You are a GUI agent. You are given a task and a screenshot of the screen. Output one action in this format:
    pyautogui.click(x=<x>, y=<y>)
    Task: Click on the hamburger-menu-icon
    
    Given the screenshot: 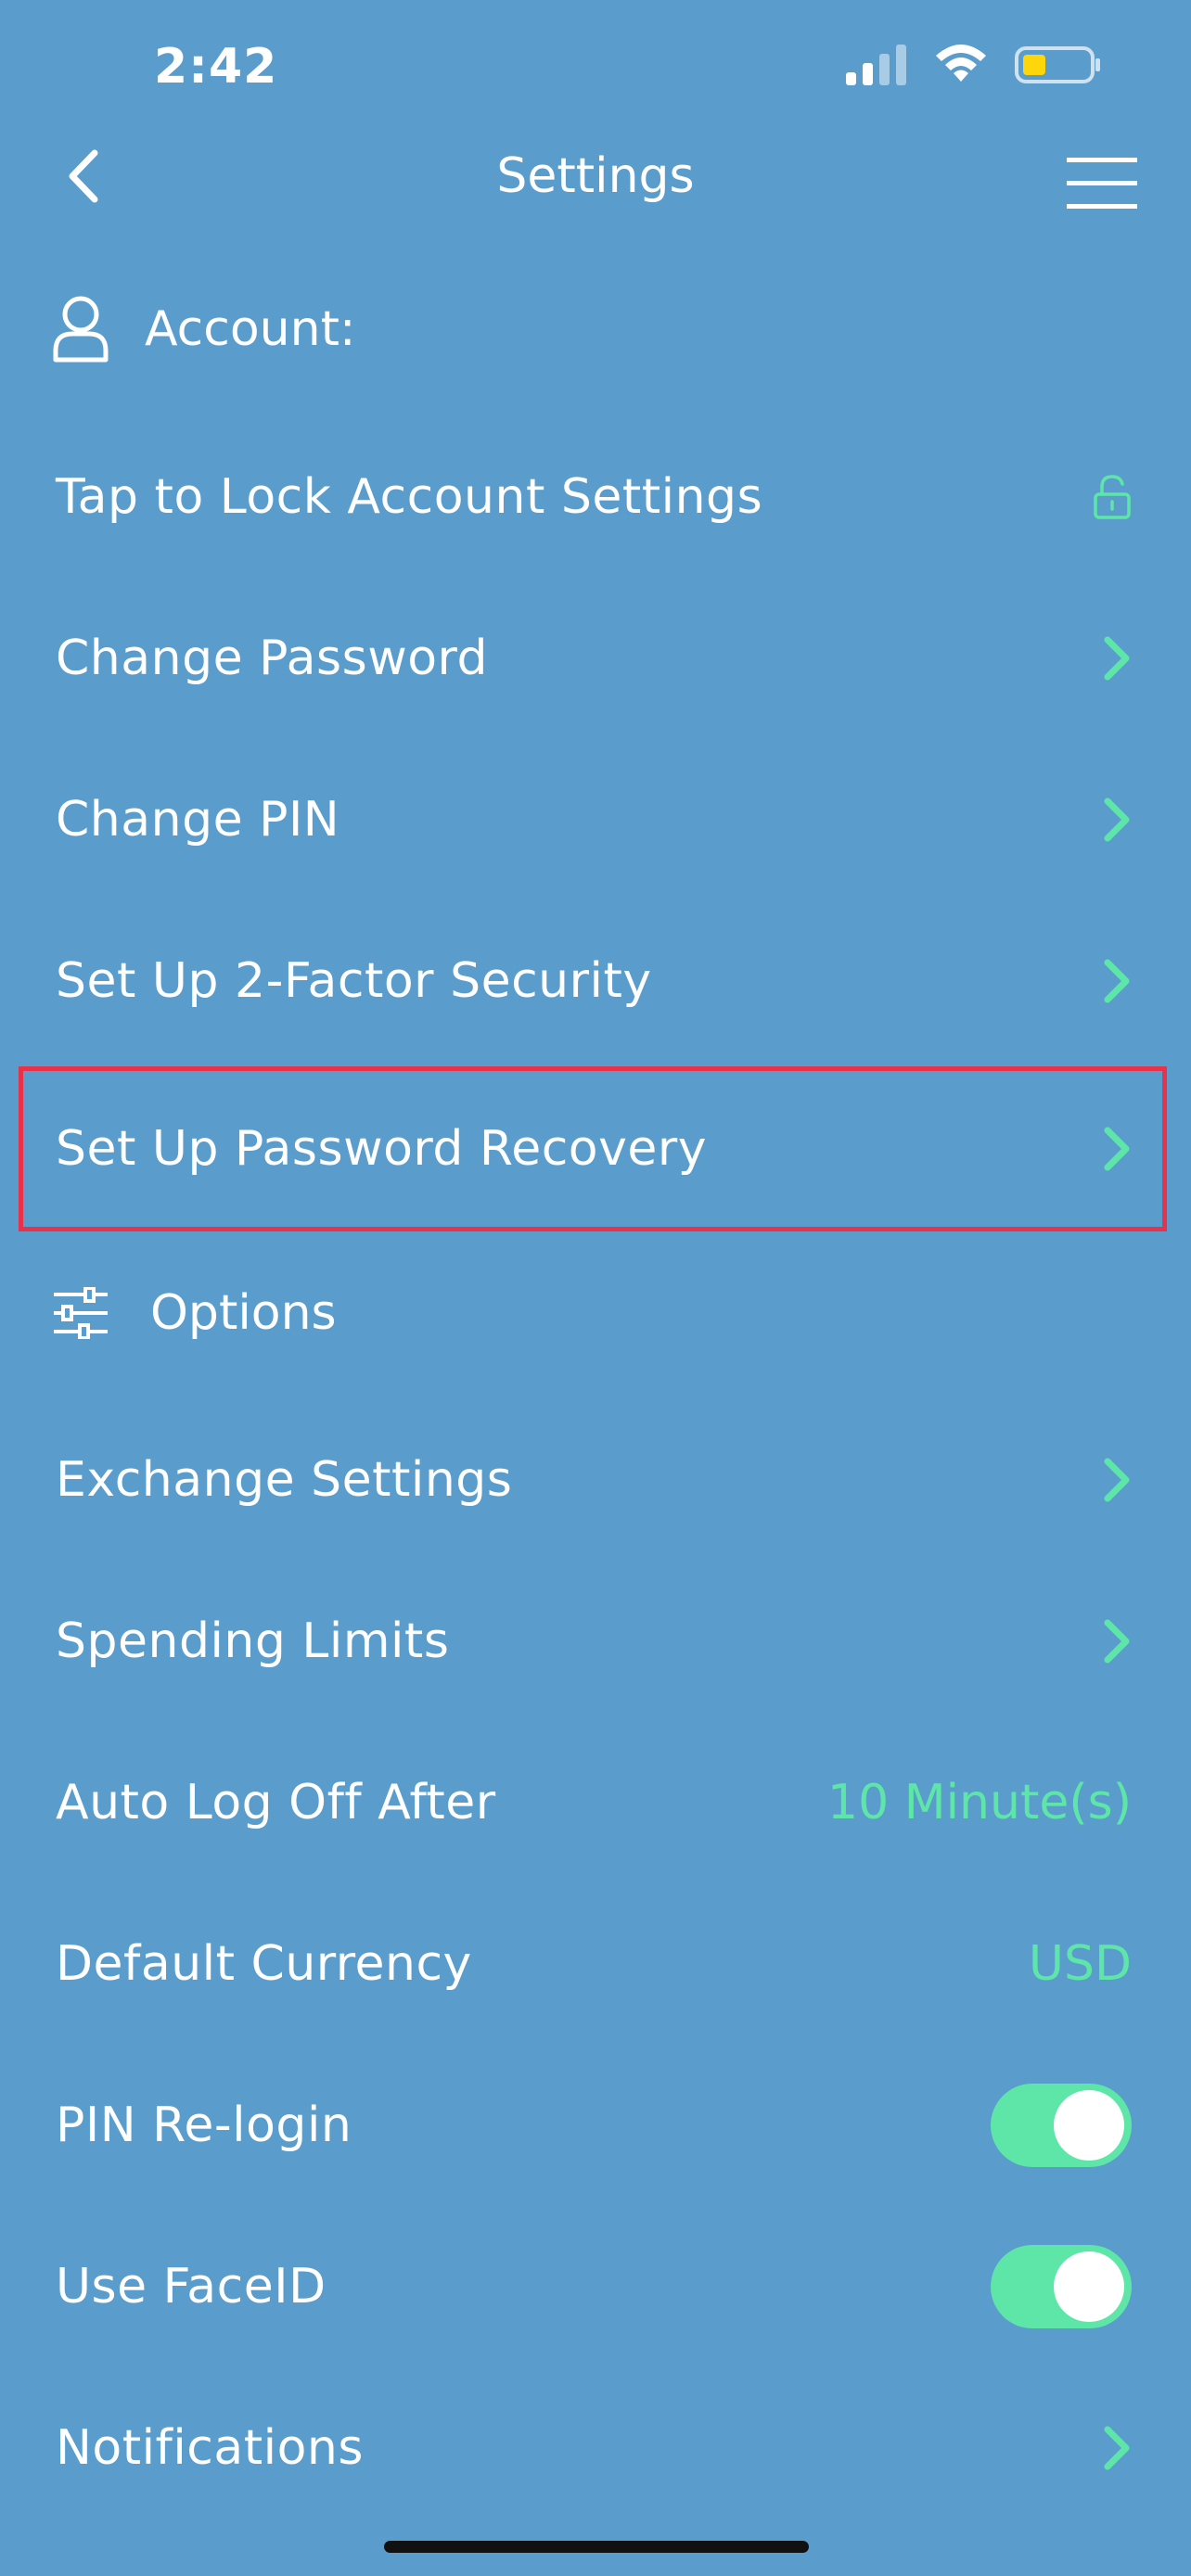 What is the action you would take?
    pyautogui.click(x=1102, y=183)
    